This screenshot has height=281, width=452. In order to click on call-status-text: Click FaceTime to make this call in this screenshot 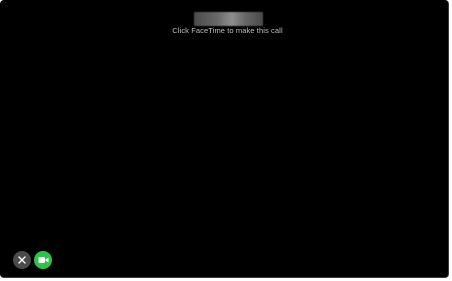, I will do `click(227, 30)`.